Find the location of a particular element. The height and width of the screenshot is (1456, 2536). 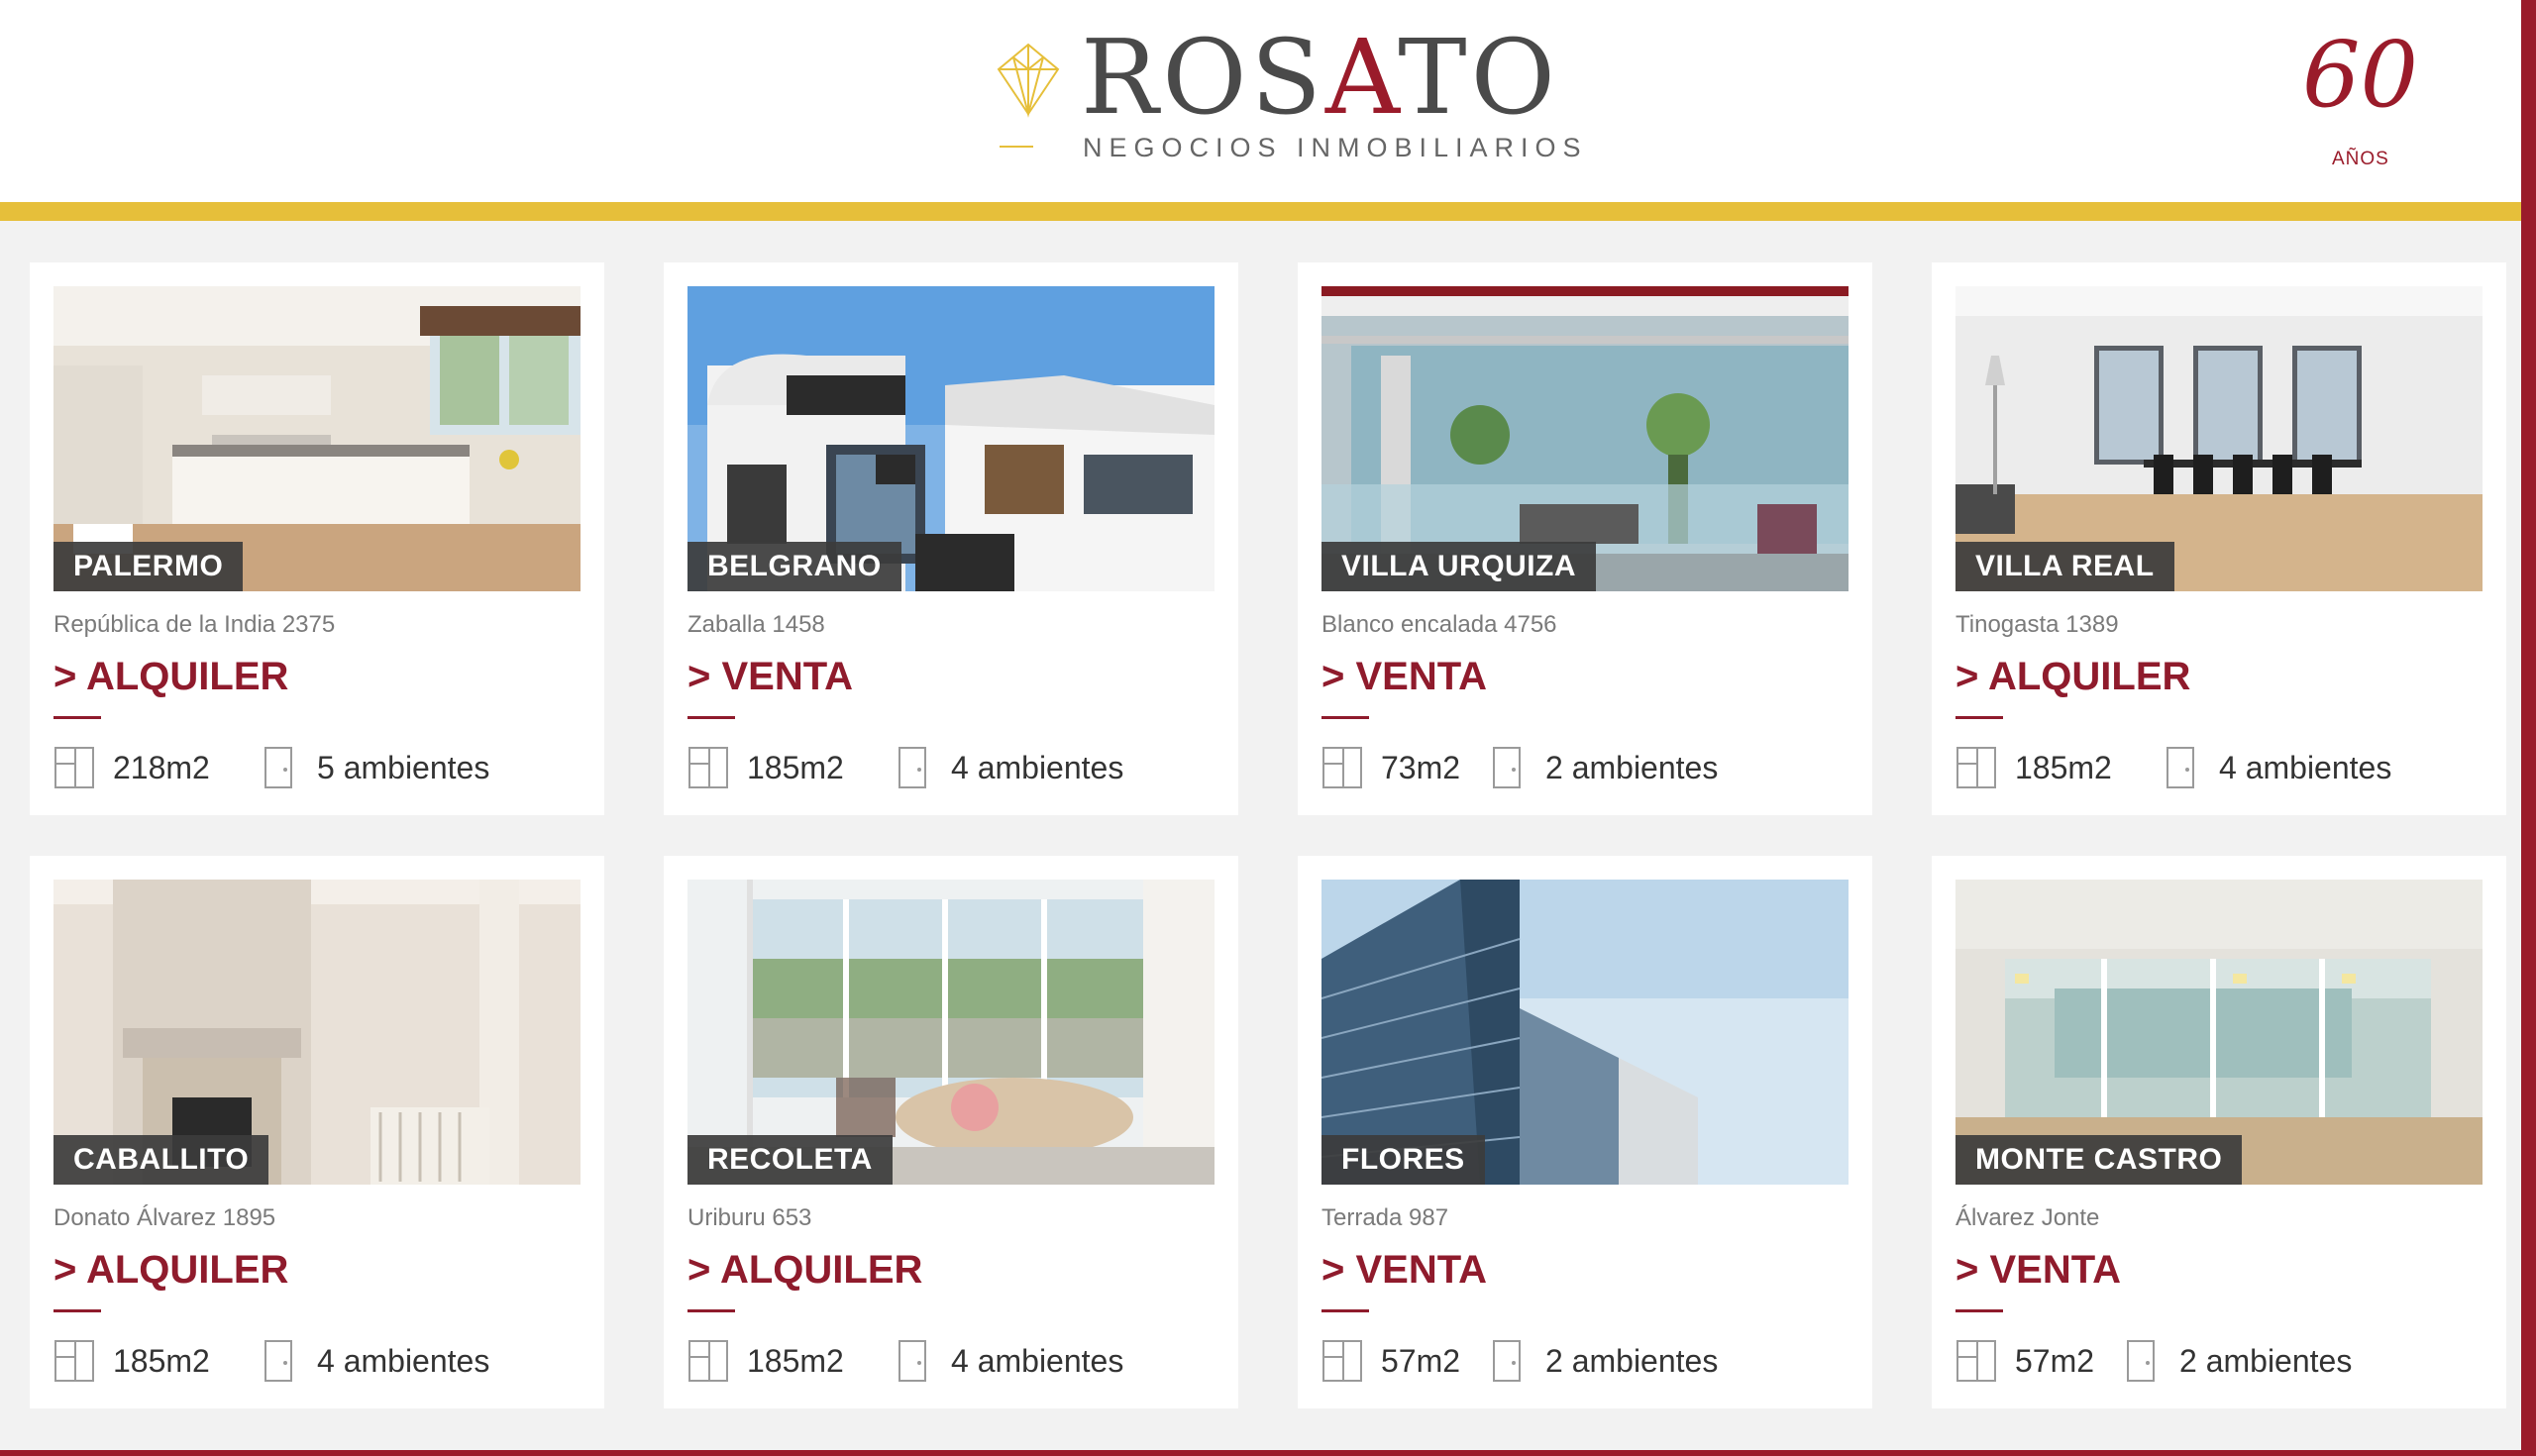

listing-address: Uriburu 653 is located at coordinates (749, 1217).